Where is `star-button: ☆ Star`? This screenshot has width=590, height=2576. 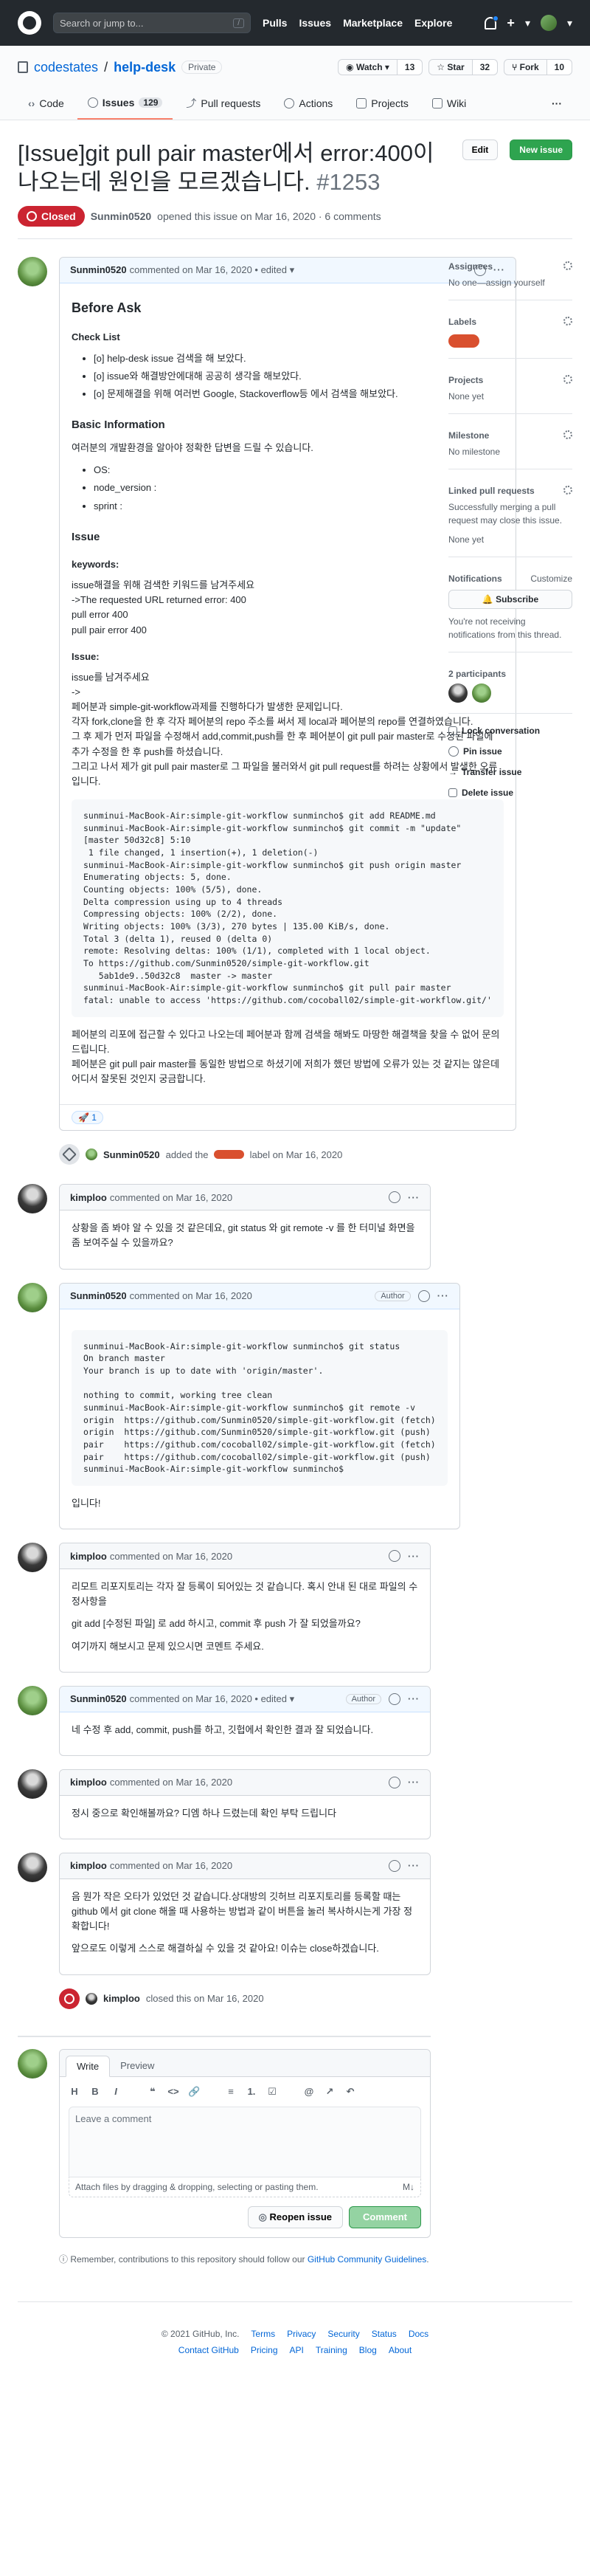 star-button: ☆ Star is located at coordinates (450, 67).